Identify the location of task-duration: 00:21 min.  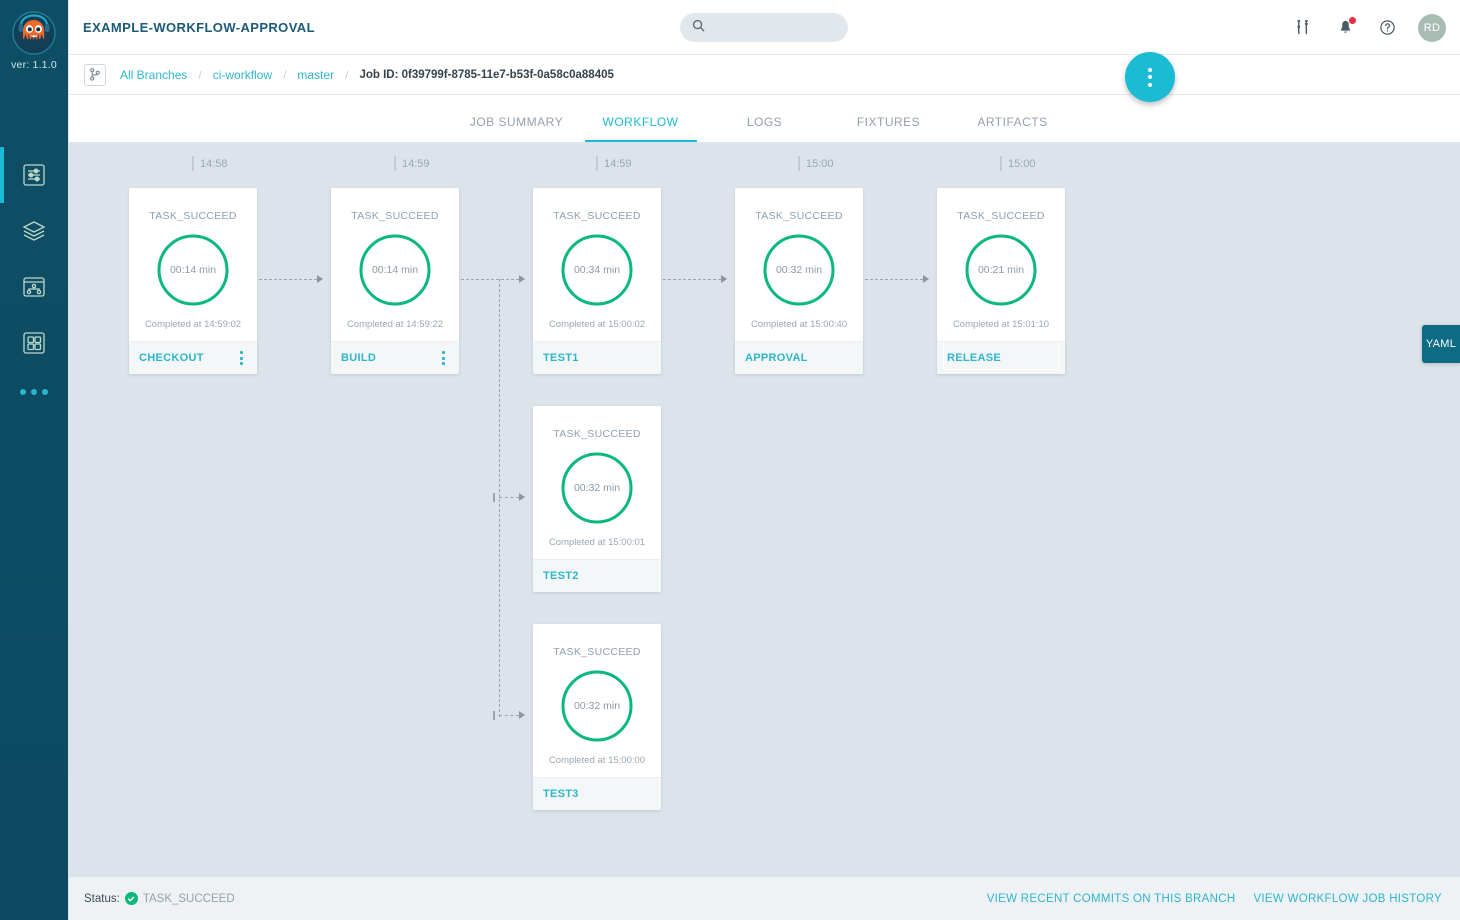
(1001, 270).